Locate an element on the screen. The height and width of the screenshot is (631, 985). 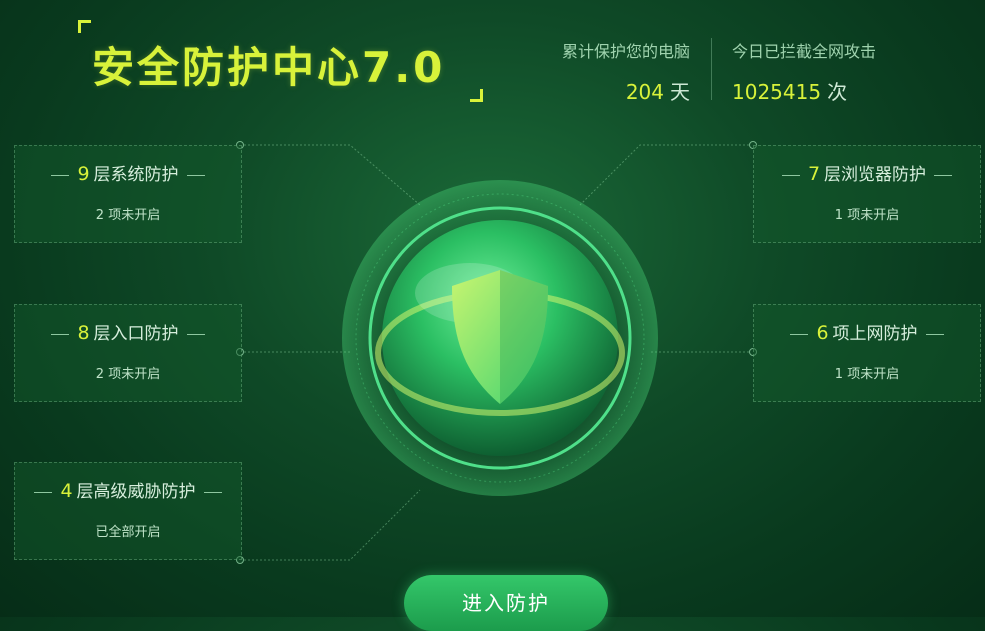
card-count: 7 is located at coordinates (814, 174).